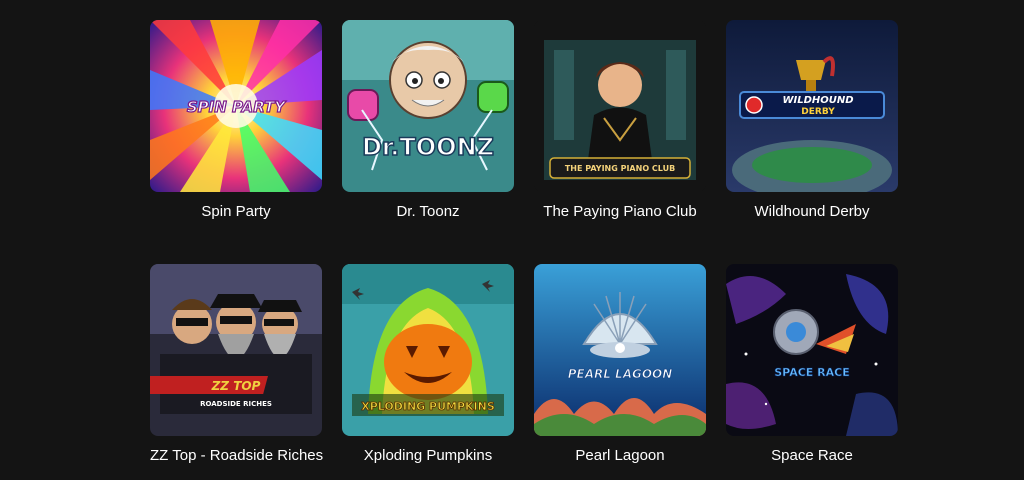 The width and height of the screenshot is (1024, 480). Describe the element at coordinates (428, 147) in the screenshot. I see `dr-toonz-logo: Dr.TOONZ` at that location.